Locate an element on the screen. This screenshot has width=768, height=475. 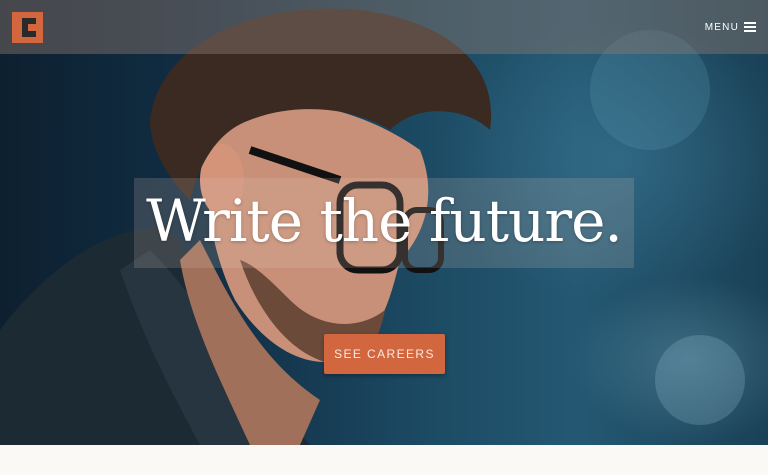
c-logo-icon is located at coordinates (29, 27).